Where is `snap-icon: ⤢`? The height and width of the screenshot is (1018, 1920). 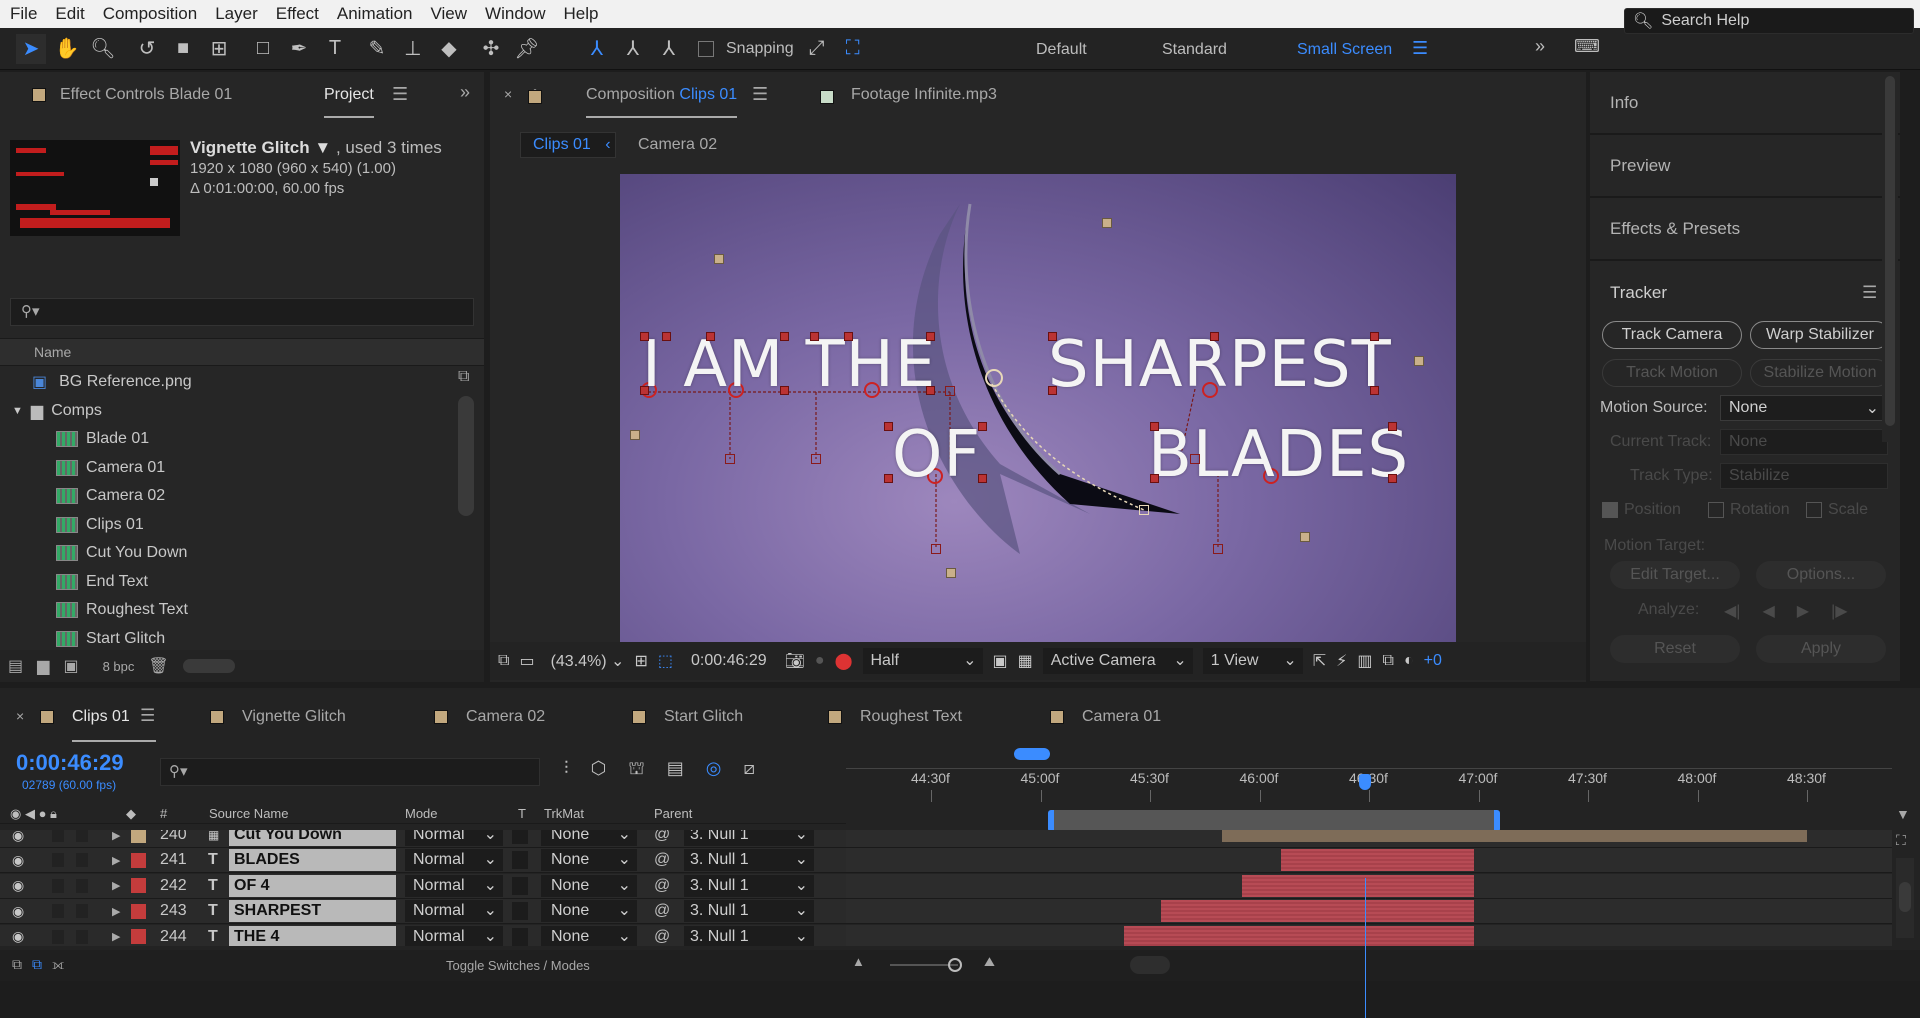 snap-icon: ⤢ is located at coordinates (817, 49).